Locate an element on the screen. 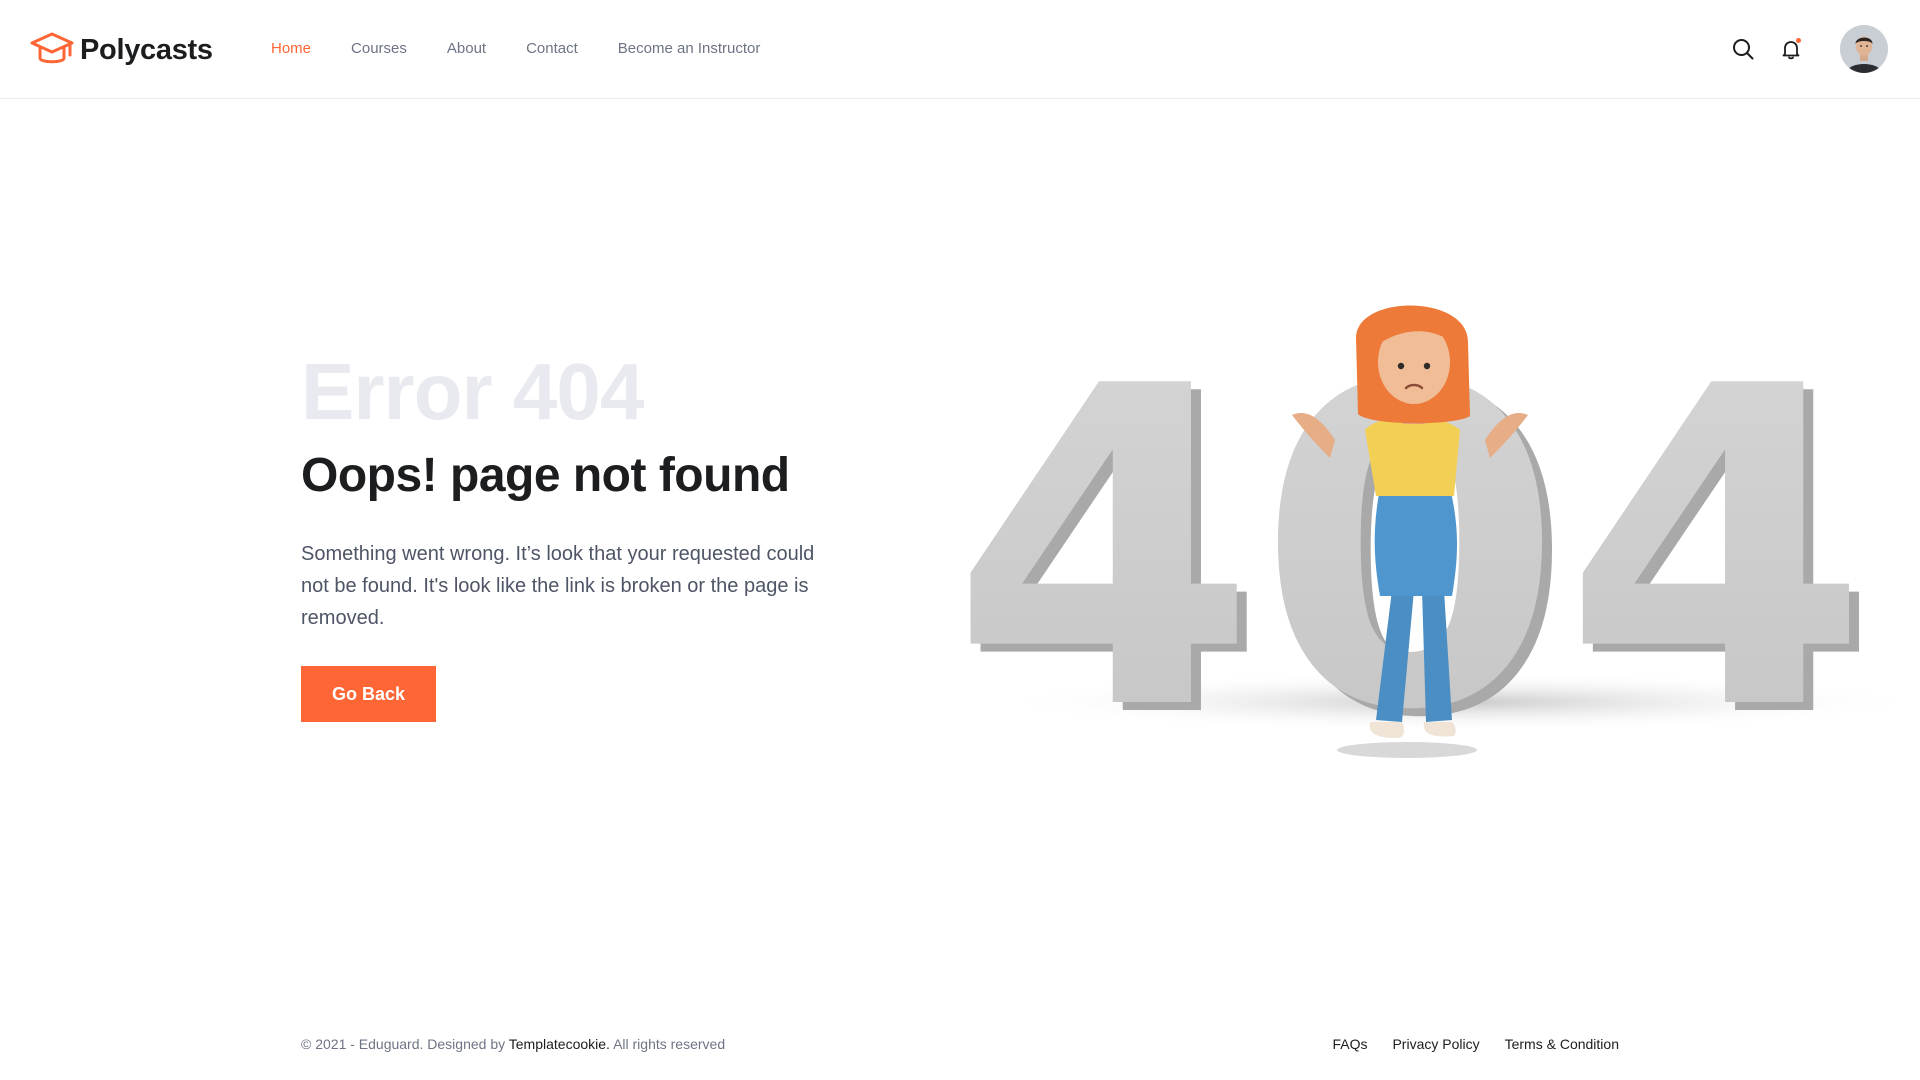 The height and width of the screenshot is (1080, 1920). header-actions is located at coordinates (1809, 49).